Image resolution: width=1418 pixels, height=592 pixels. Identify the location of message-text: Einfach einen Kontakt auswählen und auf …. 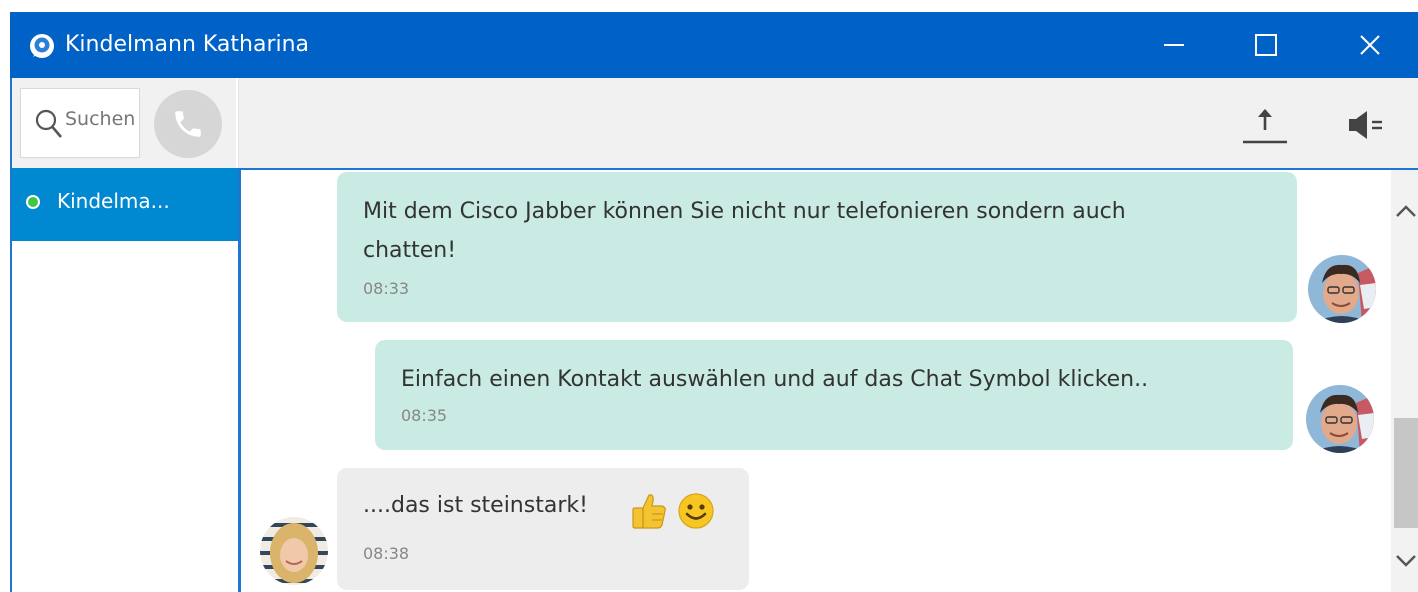
(775, 379).